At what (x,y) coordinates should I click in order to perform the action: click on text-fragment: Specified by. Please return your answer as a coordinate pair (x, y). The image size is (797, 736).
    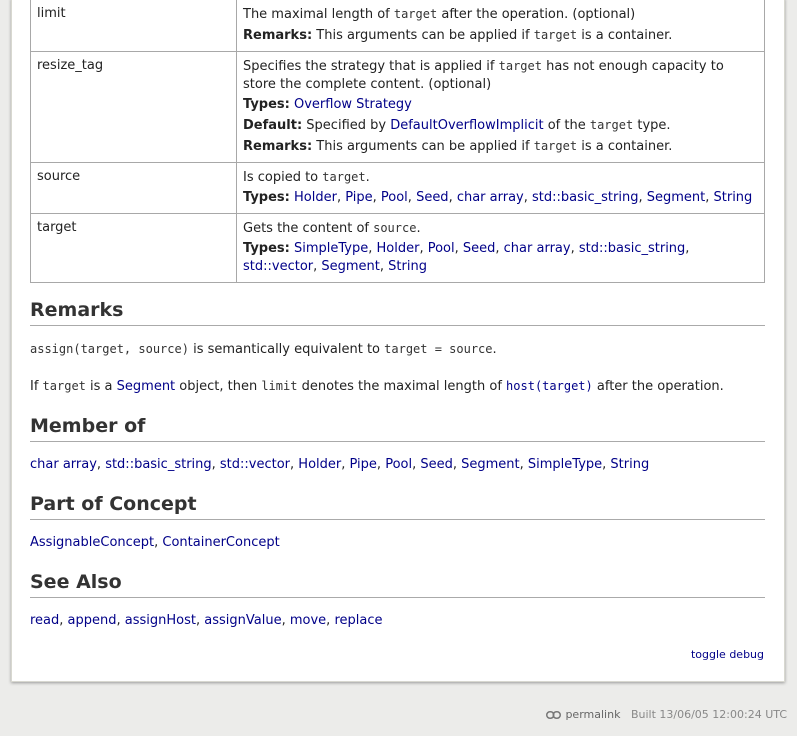
    Looking at the image, I should click on (346, 125).